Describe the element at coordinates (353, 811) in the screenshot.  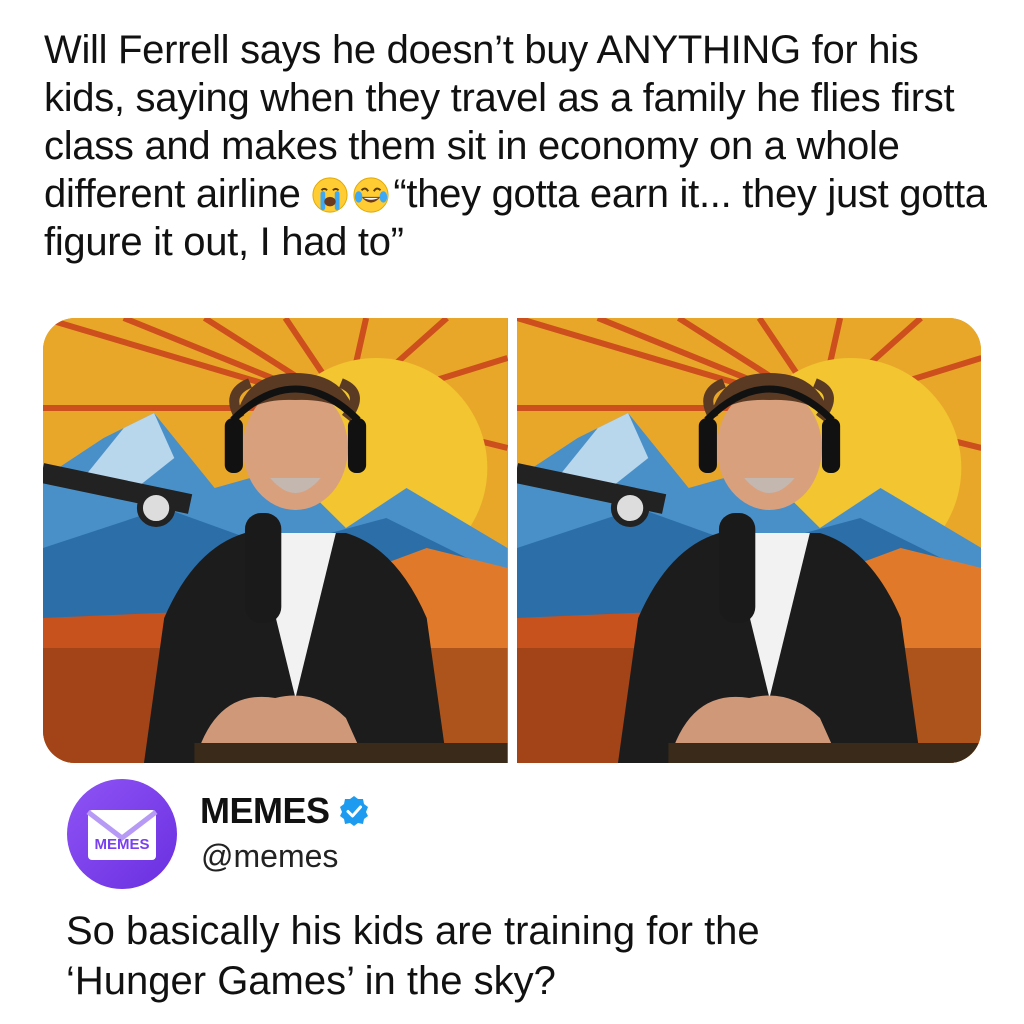
I see `verified-badge-icon` at that location.